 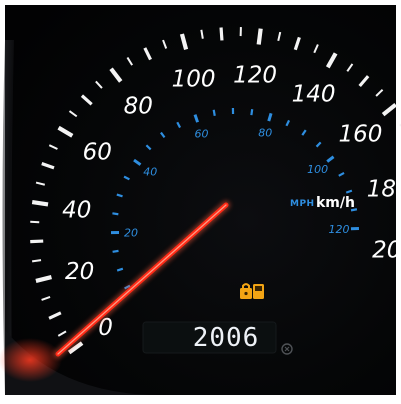 I want to click on mph-label: 120, so click(x=338, y=229).